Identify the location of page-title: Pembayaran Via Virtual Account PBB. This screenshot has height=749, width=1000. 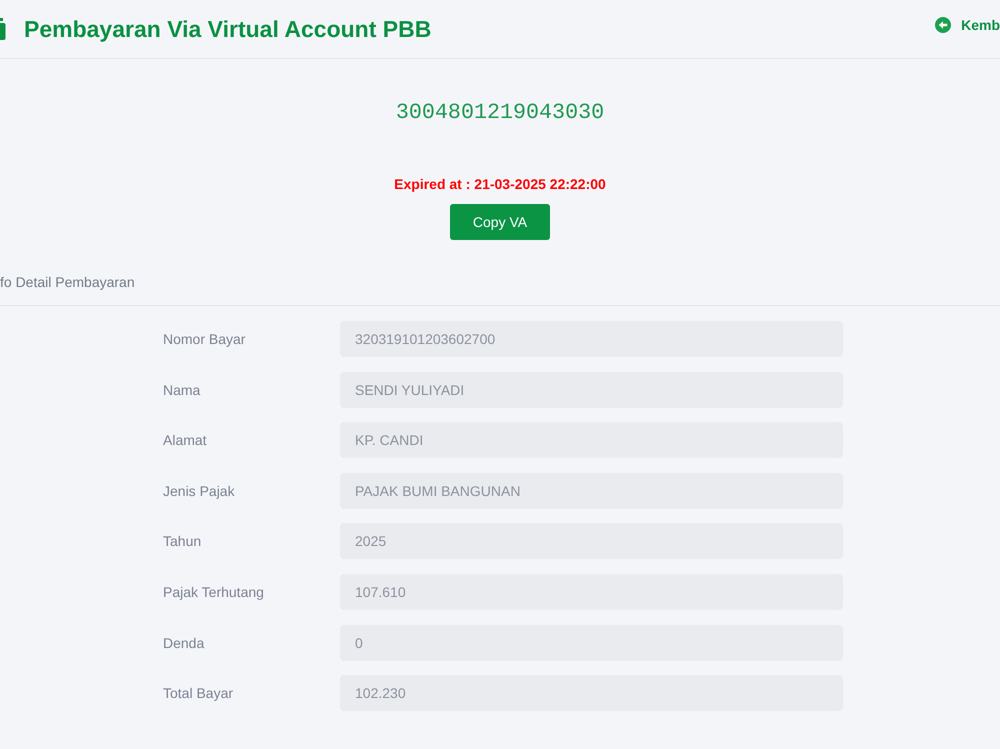
(228, 29).